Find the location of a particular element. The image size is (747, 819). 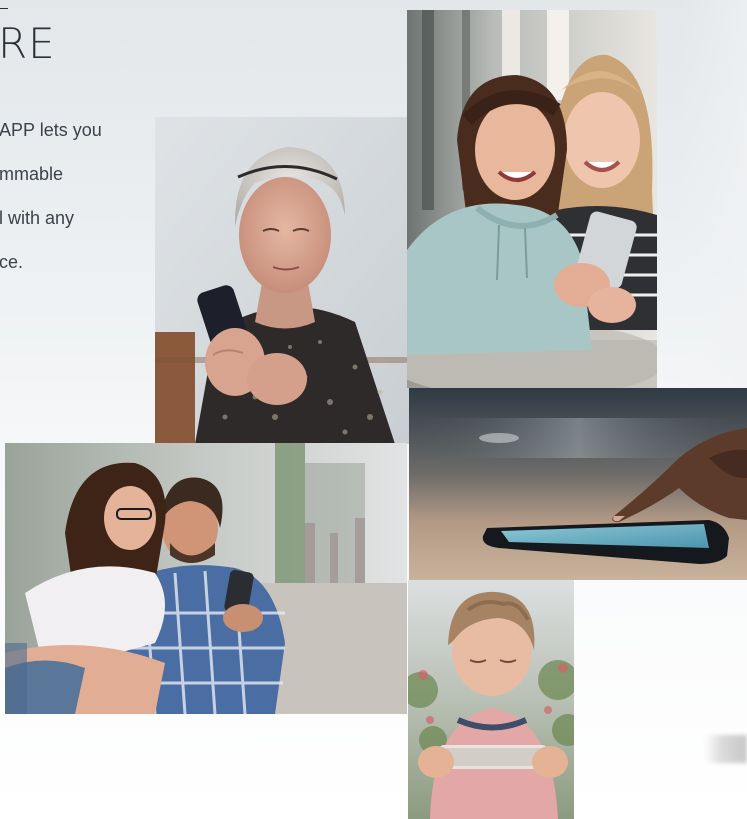

photo-elderly-woman is located at coordinates (282, 280).